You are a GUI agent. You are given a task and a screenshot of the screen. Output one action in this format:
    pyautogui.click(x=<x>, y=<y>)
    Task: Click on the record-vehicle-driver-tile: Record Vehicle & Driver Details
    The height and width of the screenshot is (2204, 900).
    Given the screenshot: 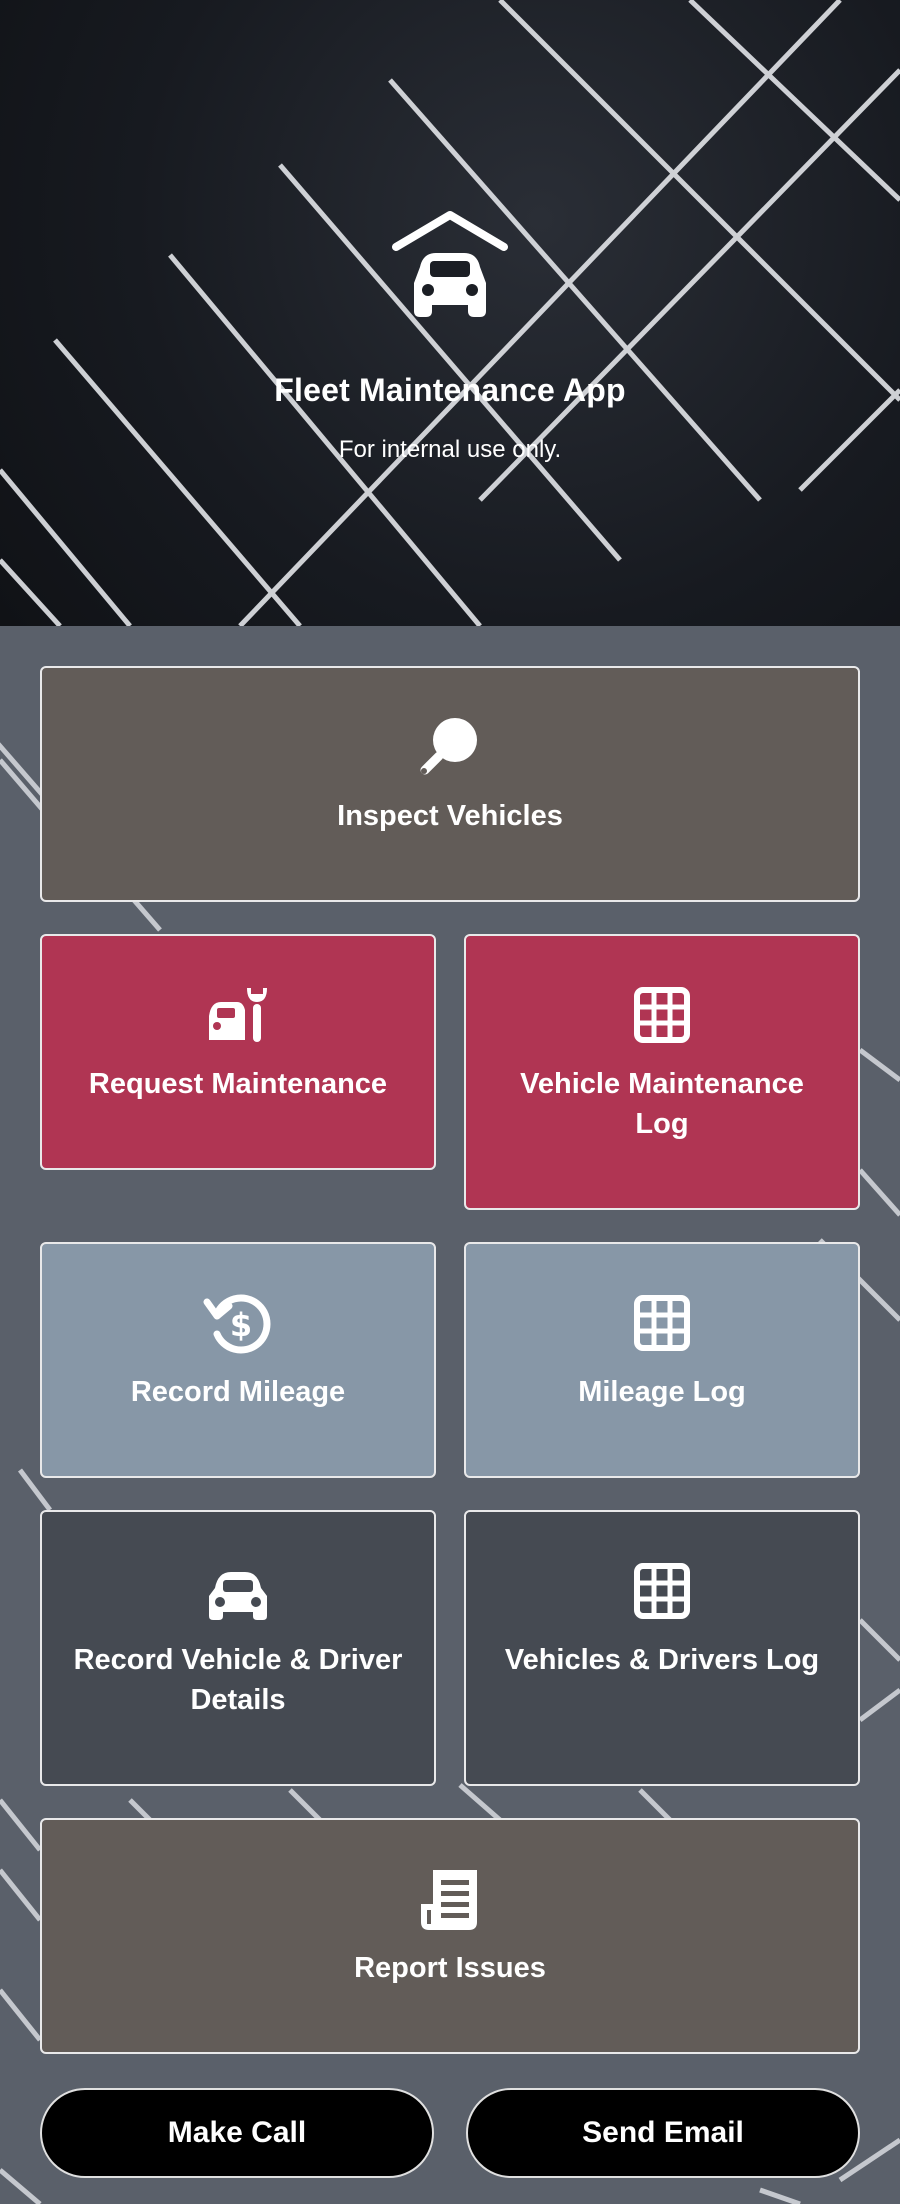 What is the action you would take?
    pyautogui.click(x=238, y=1648)
    